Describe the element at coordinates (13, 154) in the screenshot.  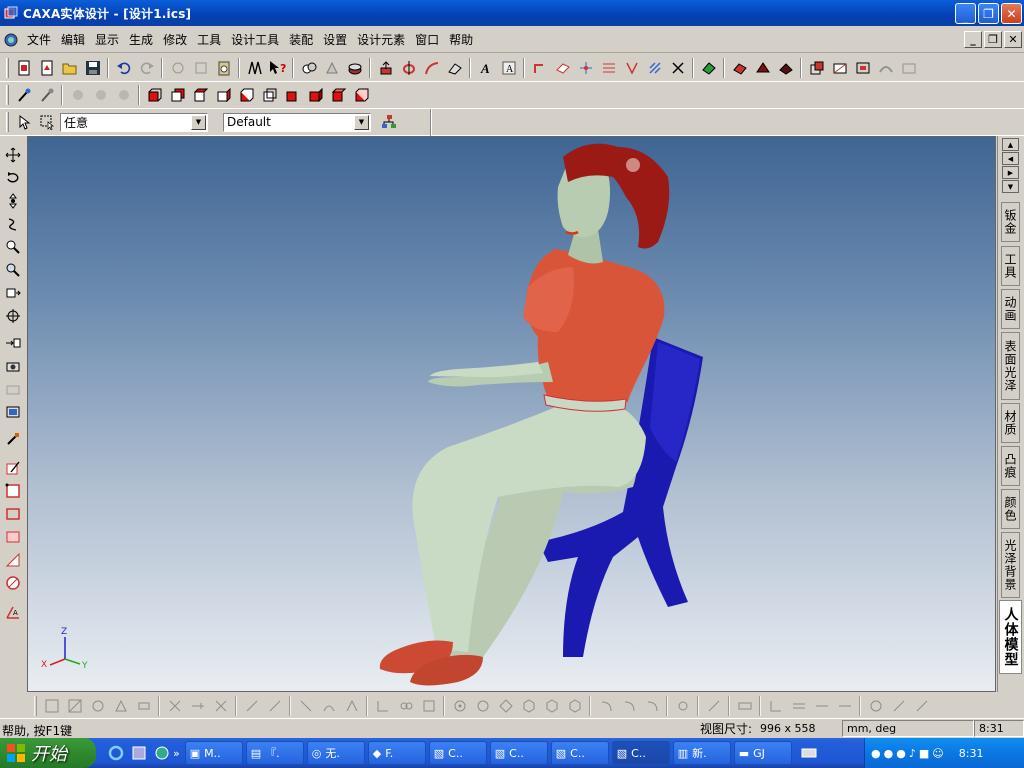
I see `pan-icon` at that location.